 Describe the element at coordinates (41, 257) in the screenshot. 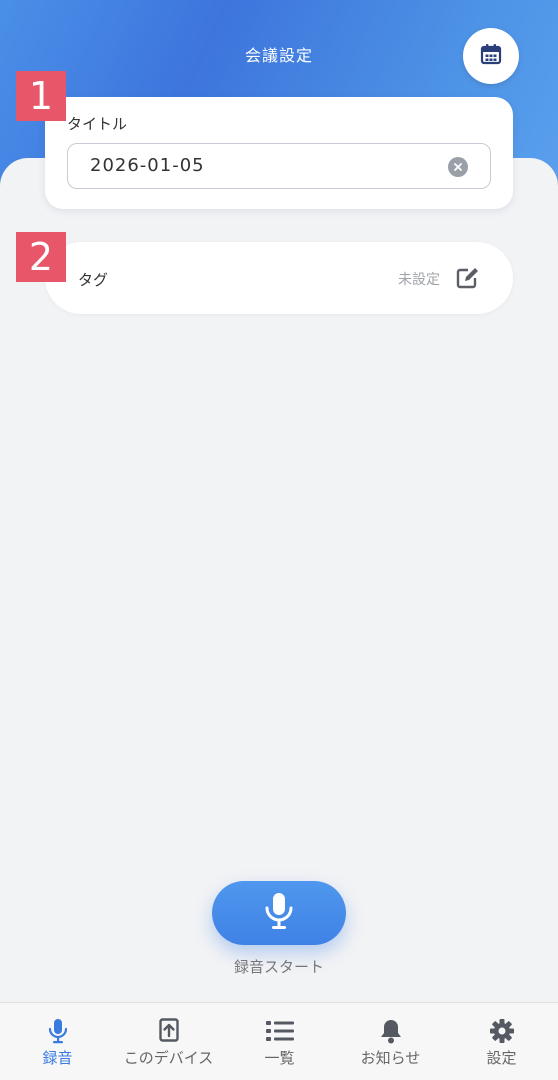

I see `annotation-badge-2: 2` at that location.